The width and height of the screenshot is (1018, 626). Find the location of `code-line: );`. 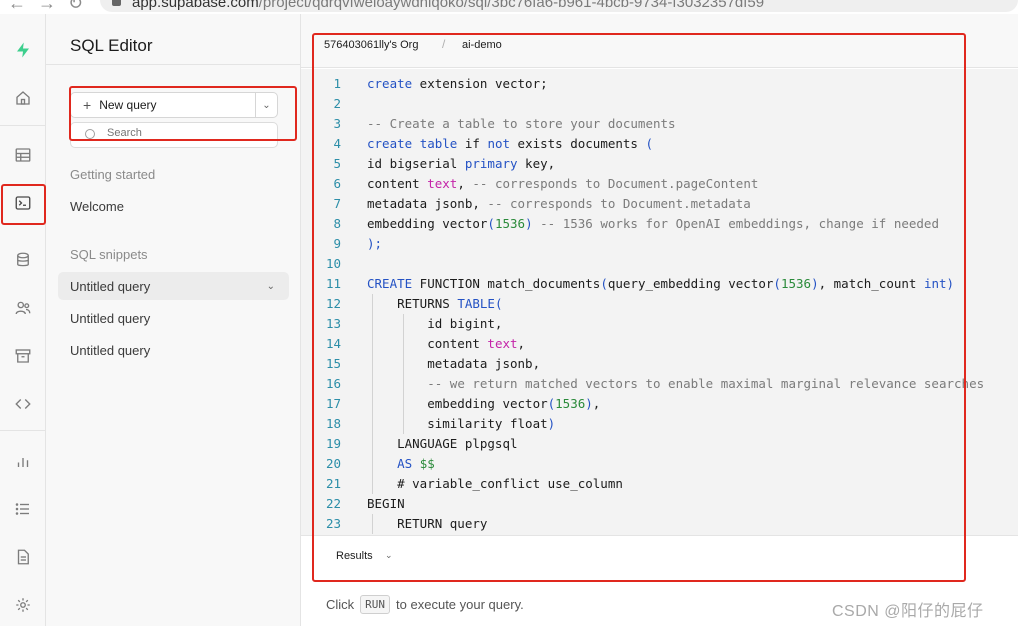

code-line: ); is located at coordinates (375, 243).